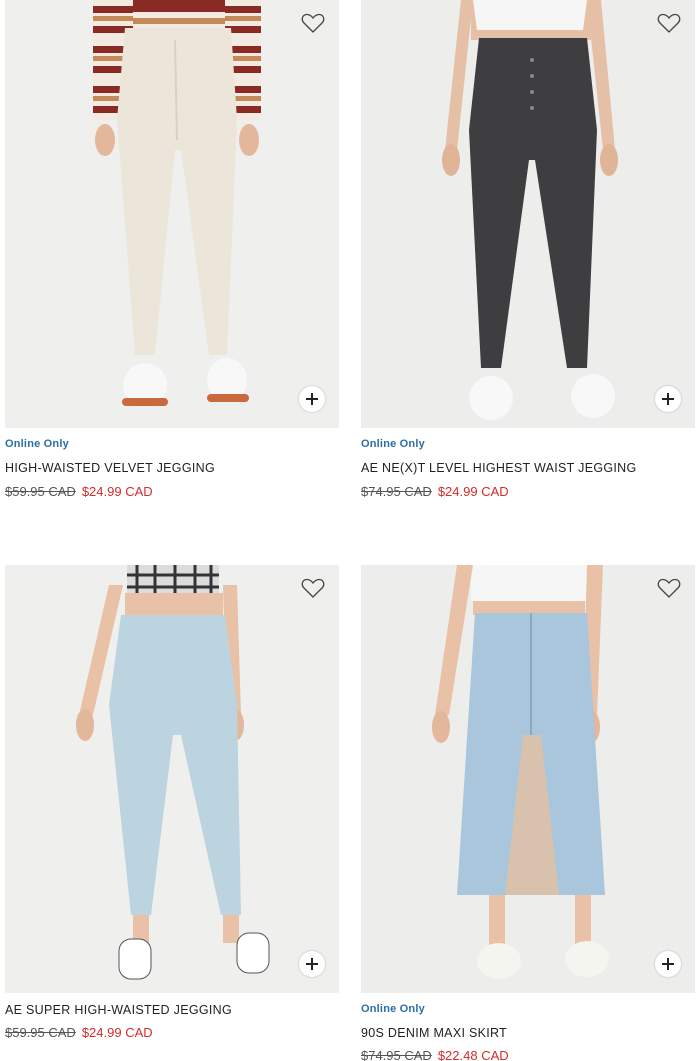  What do you see at coordinates (473, 1054) in the screenshot?
I see `sale-price: $22.48 CAD` at bounding box center [473, 1054].